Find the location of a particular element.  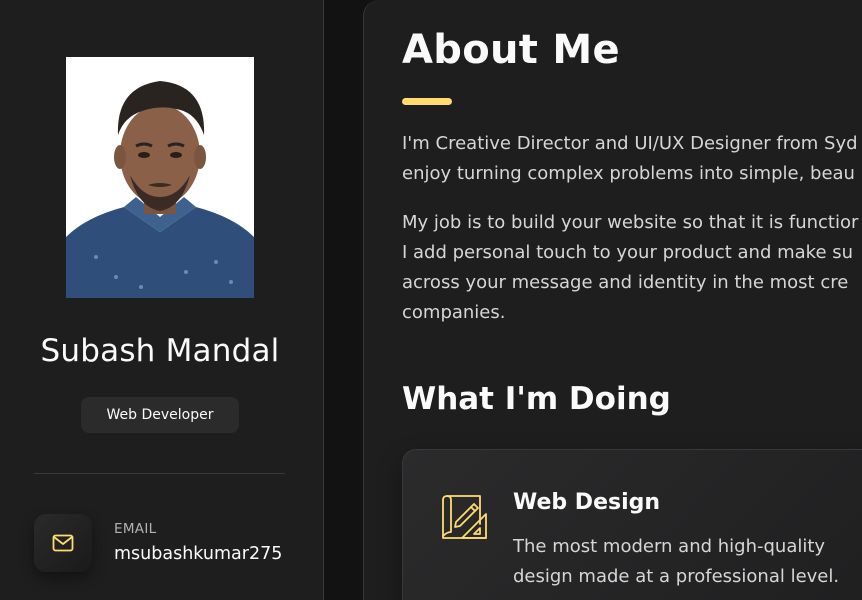

profile-photo is located at coordinates (160, 177).